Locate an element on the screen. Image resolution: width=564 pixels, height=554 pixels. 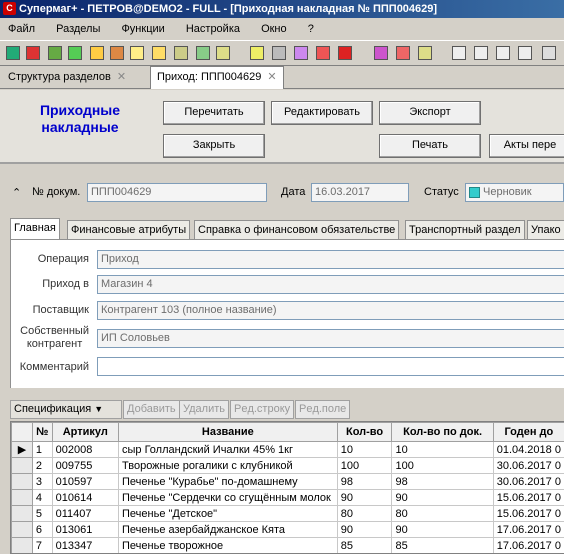
cell-quantity: 85 is located at coordinates (364, 546).